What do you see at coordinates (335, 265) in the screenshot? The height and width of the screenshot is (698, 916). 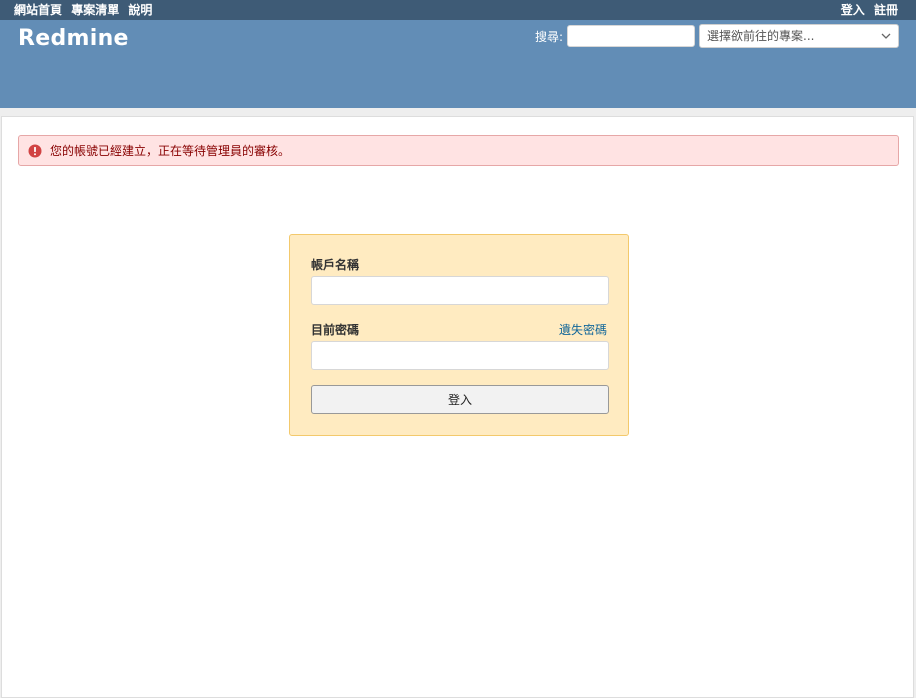 I see `username-label: 帳戶名稱` at bounding box center [335, 265].